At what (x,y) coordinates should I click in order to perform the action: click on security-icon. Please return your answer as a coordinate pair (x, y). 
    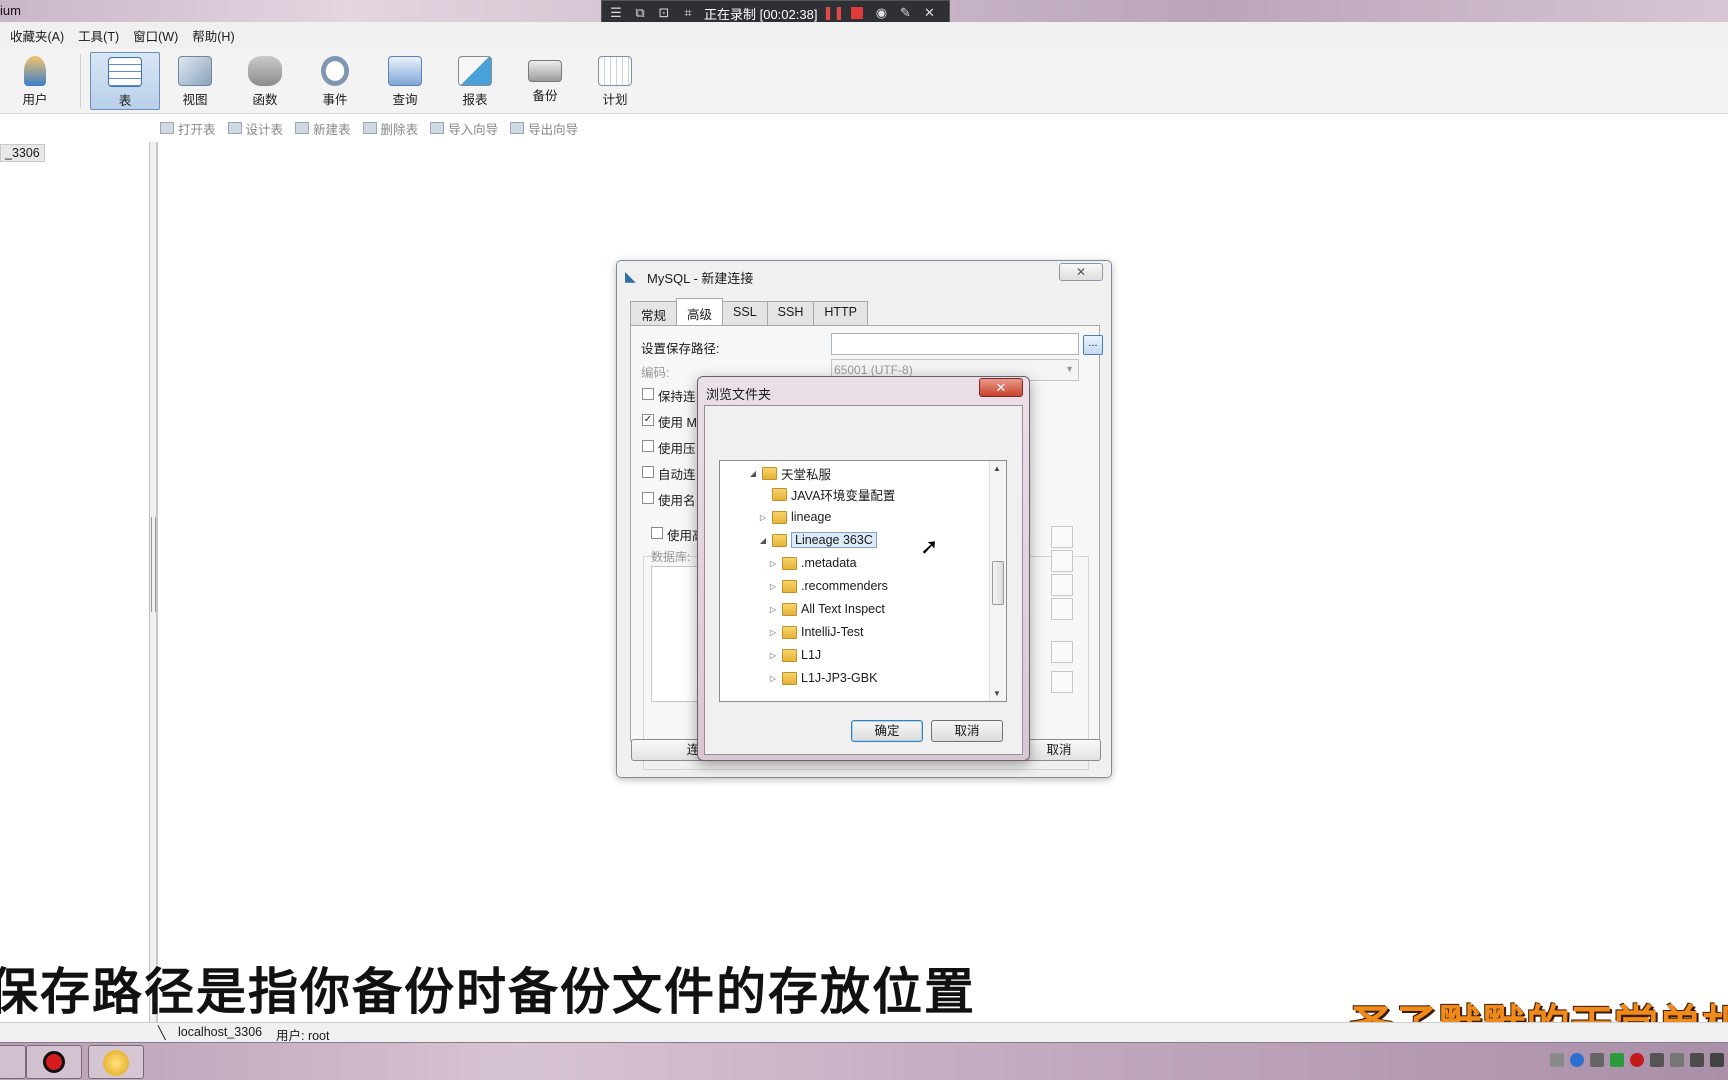
    Looking at the image, I should click on (1617, 1060).